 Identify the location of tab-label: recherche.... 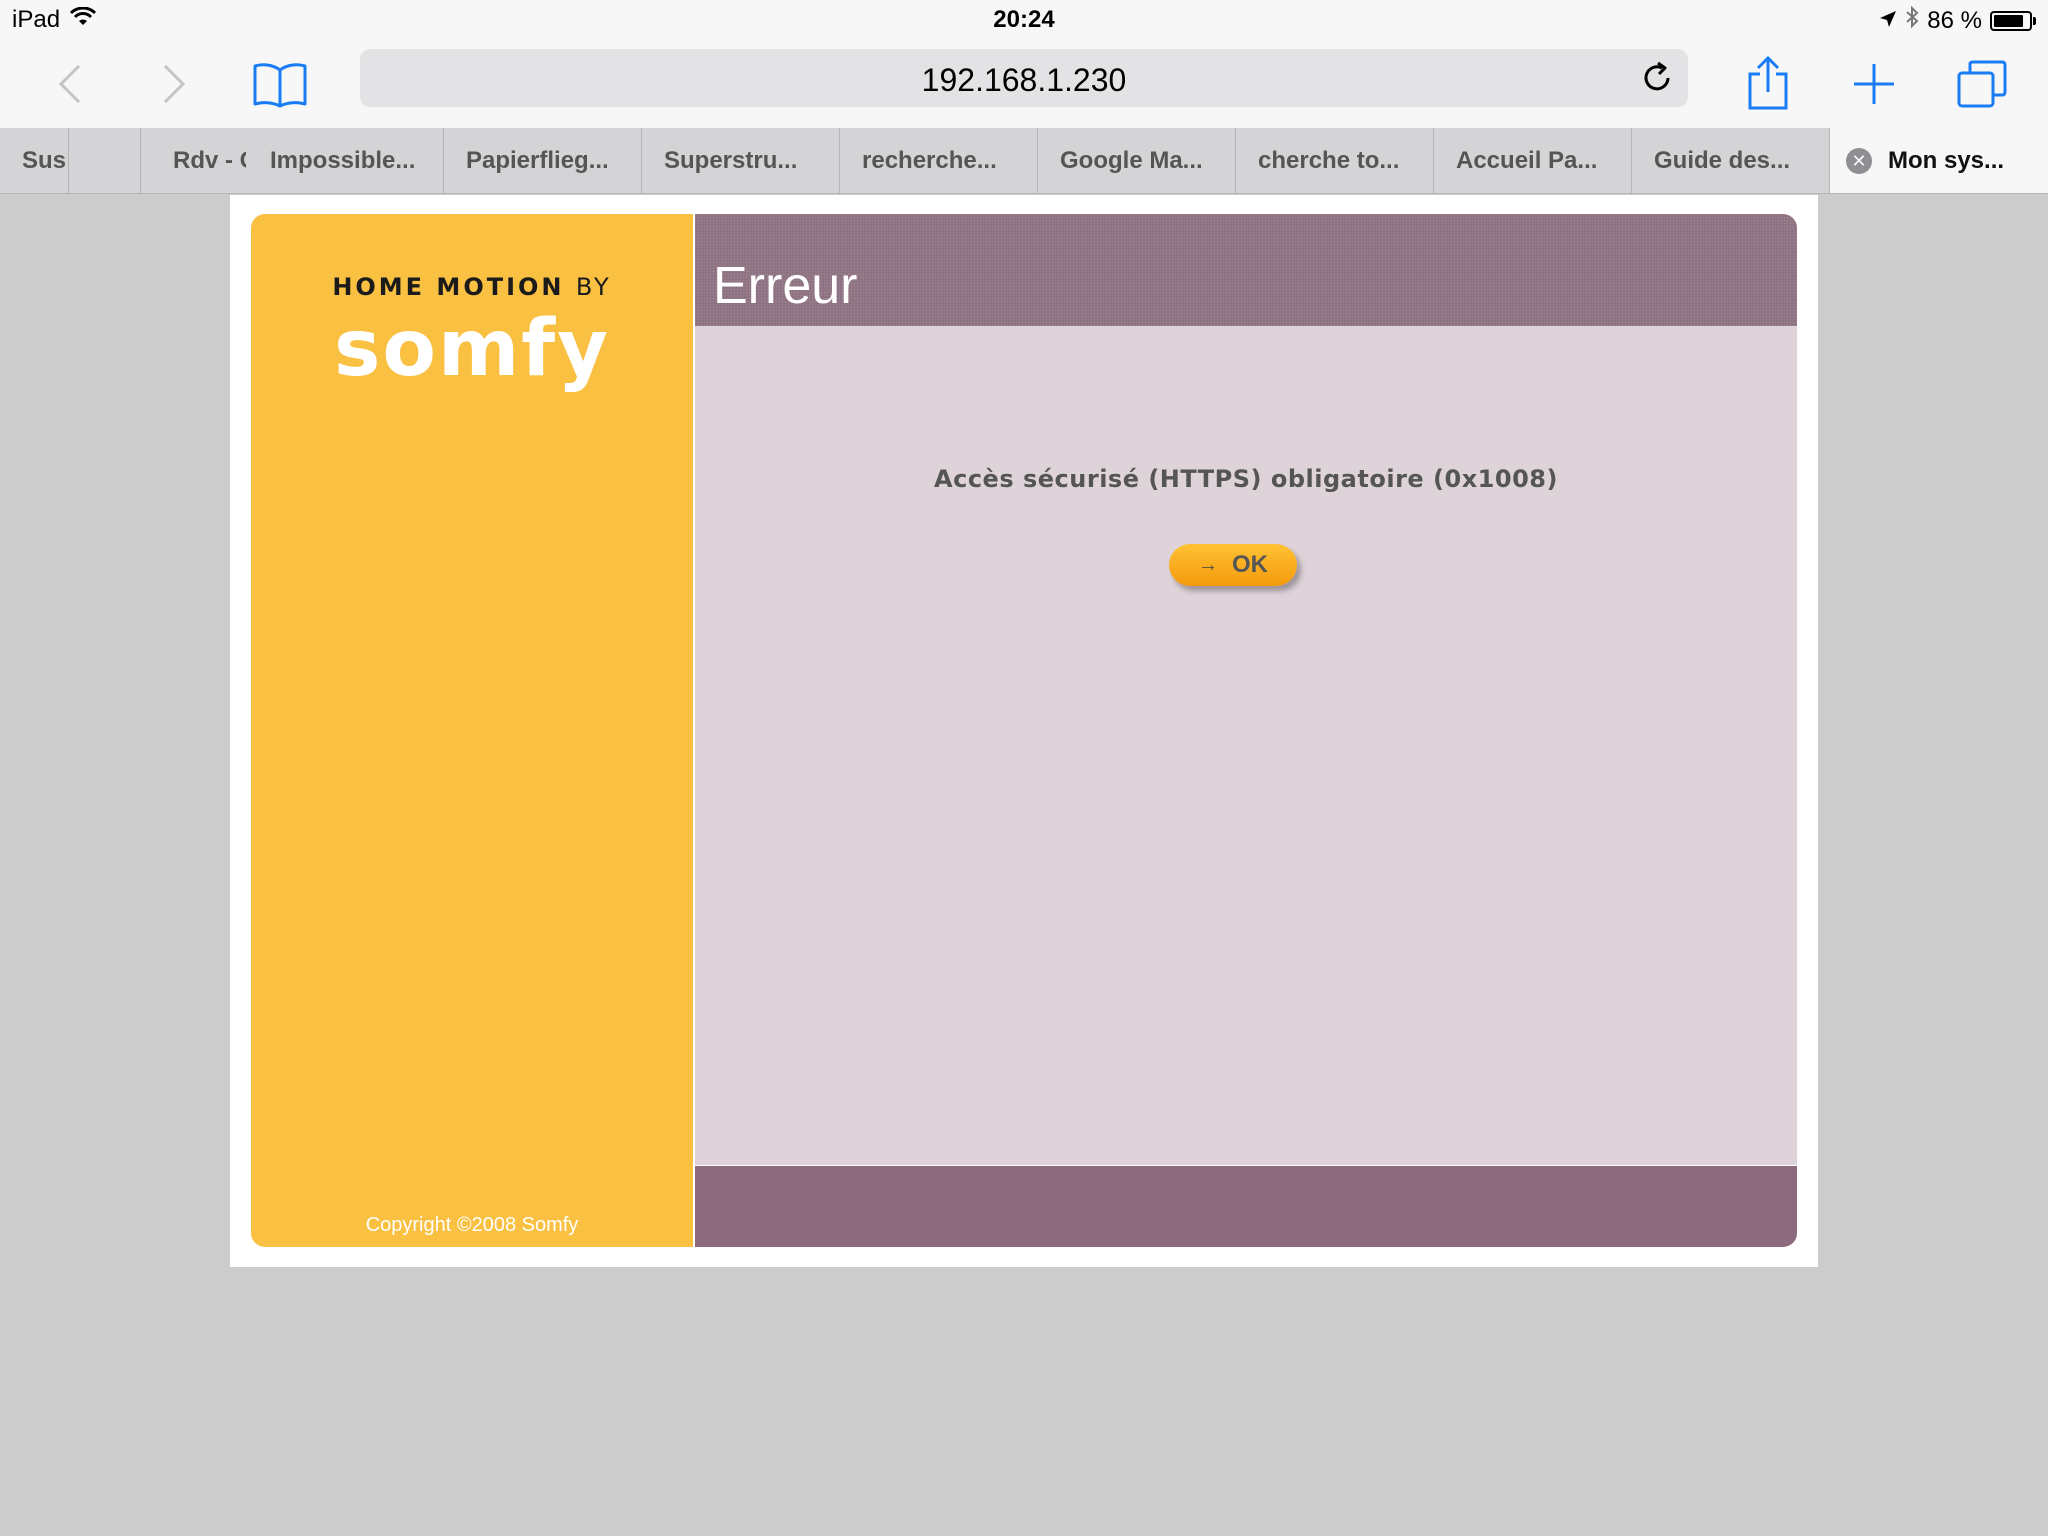
(929, 160).